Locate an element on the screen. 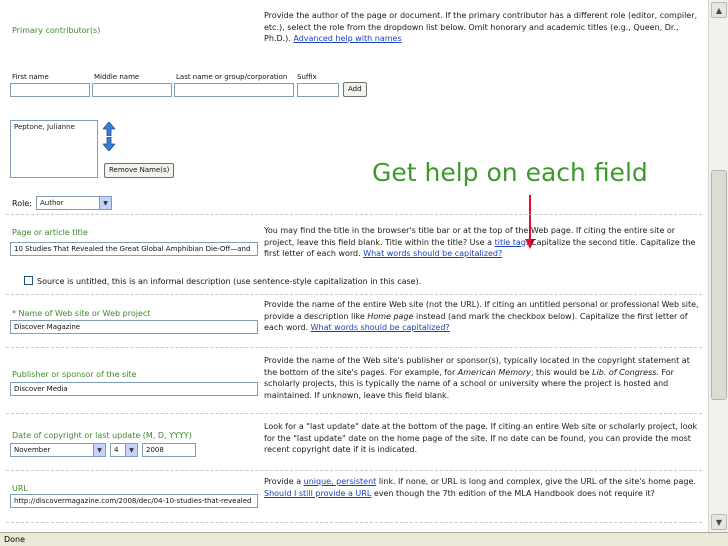 The image size is (728, 546). middle-name-label: Middle name is located at coordinates (117, 77).